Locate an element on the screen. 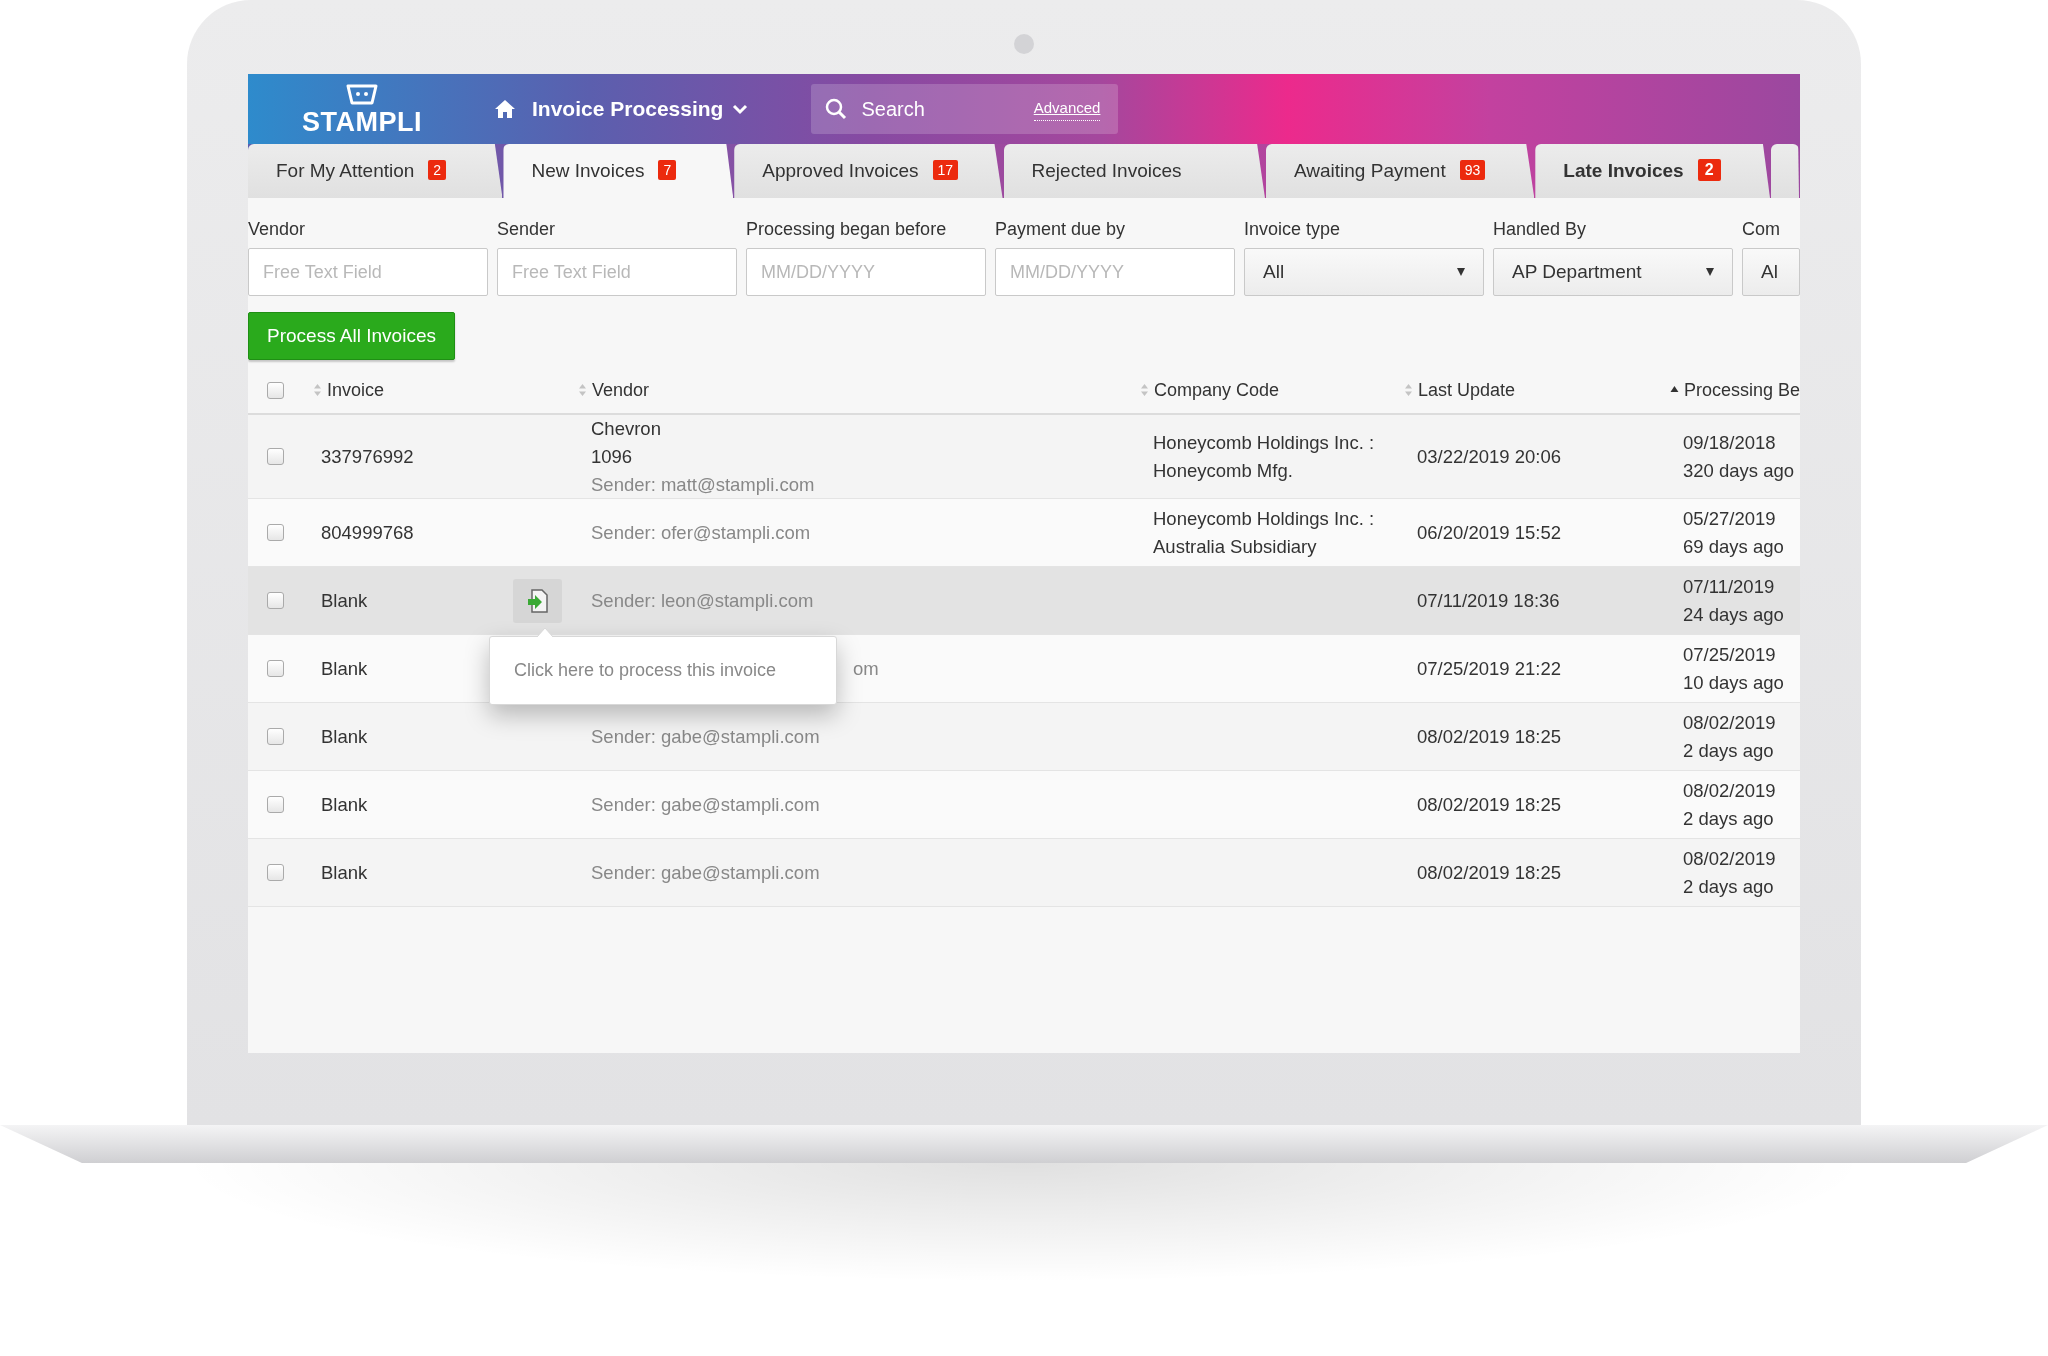 This screenshot has height=1356, width=2048. tooltip-text: Click here to process this invoice is located at coordinates (645, 671).